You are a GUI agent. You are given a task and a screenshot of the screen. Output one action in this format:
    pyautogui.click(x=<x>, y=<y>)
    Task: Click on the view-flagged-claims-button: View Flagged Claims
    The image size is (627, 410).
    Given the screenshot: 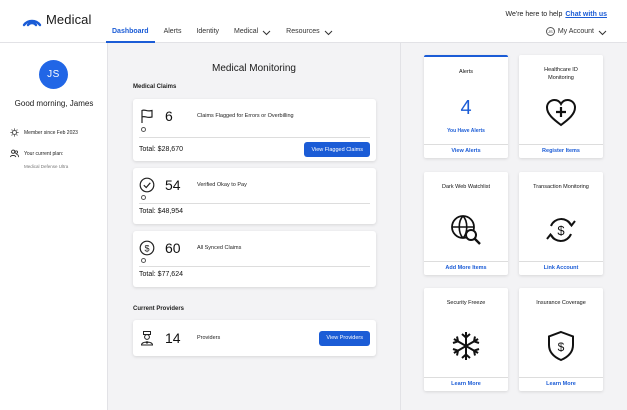 What is the action you would take?
    pyautogui.click(x=337, y=149)
    